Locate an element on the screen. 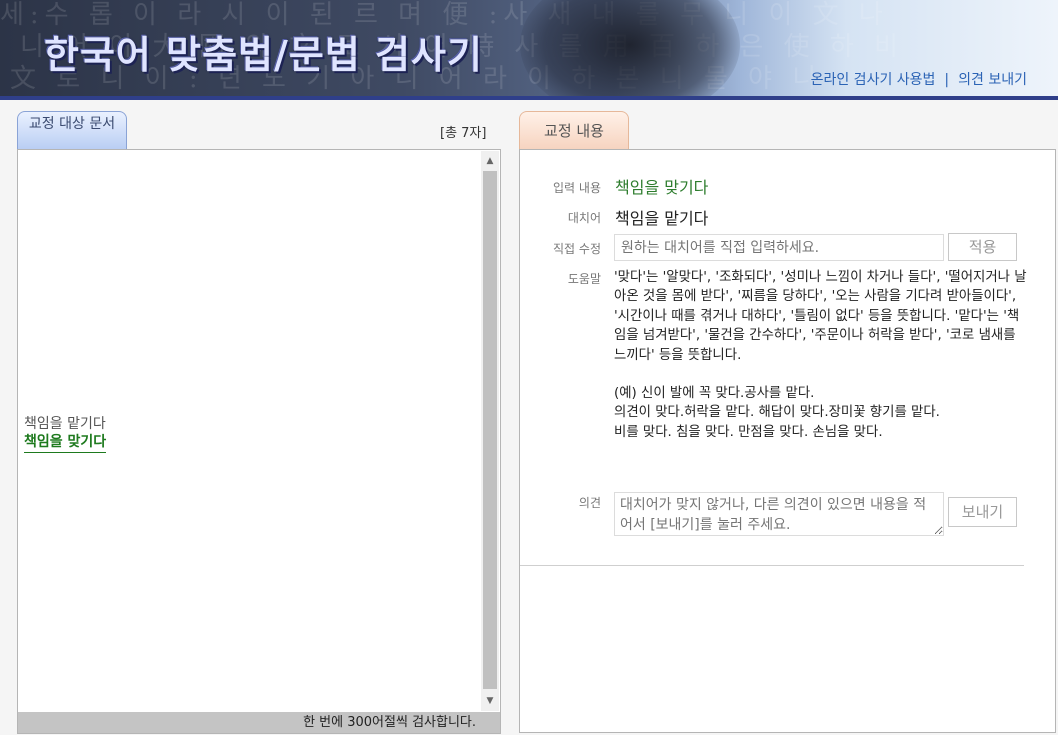  scroll-down-icon: ▼ is located at coordinates (490, 701).